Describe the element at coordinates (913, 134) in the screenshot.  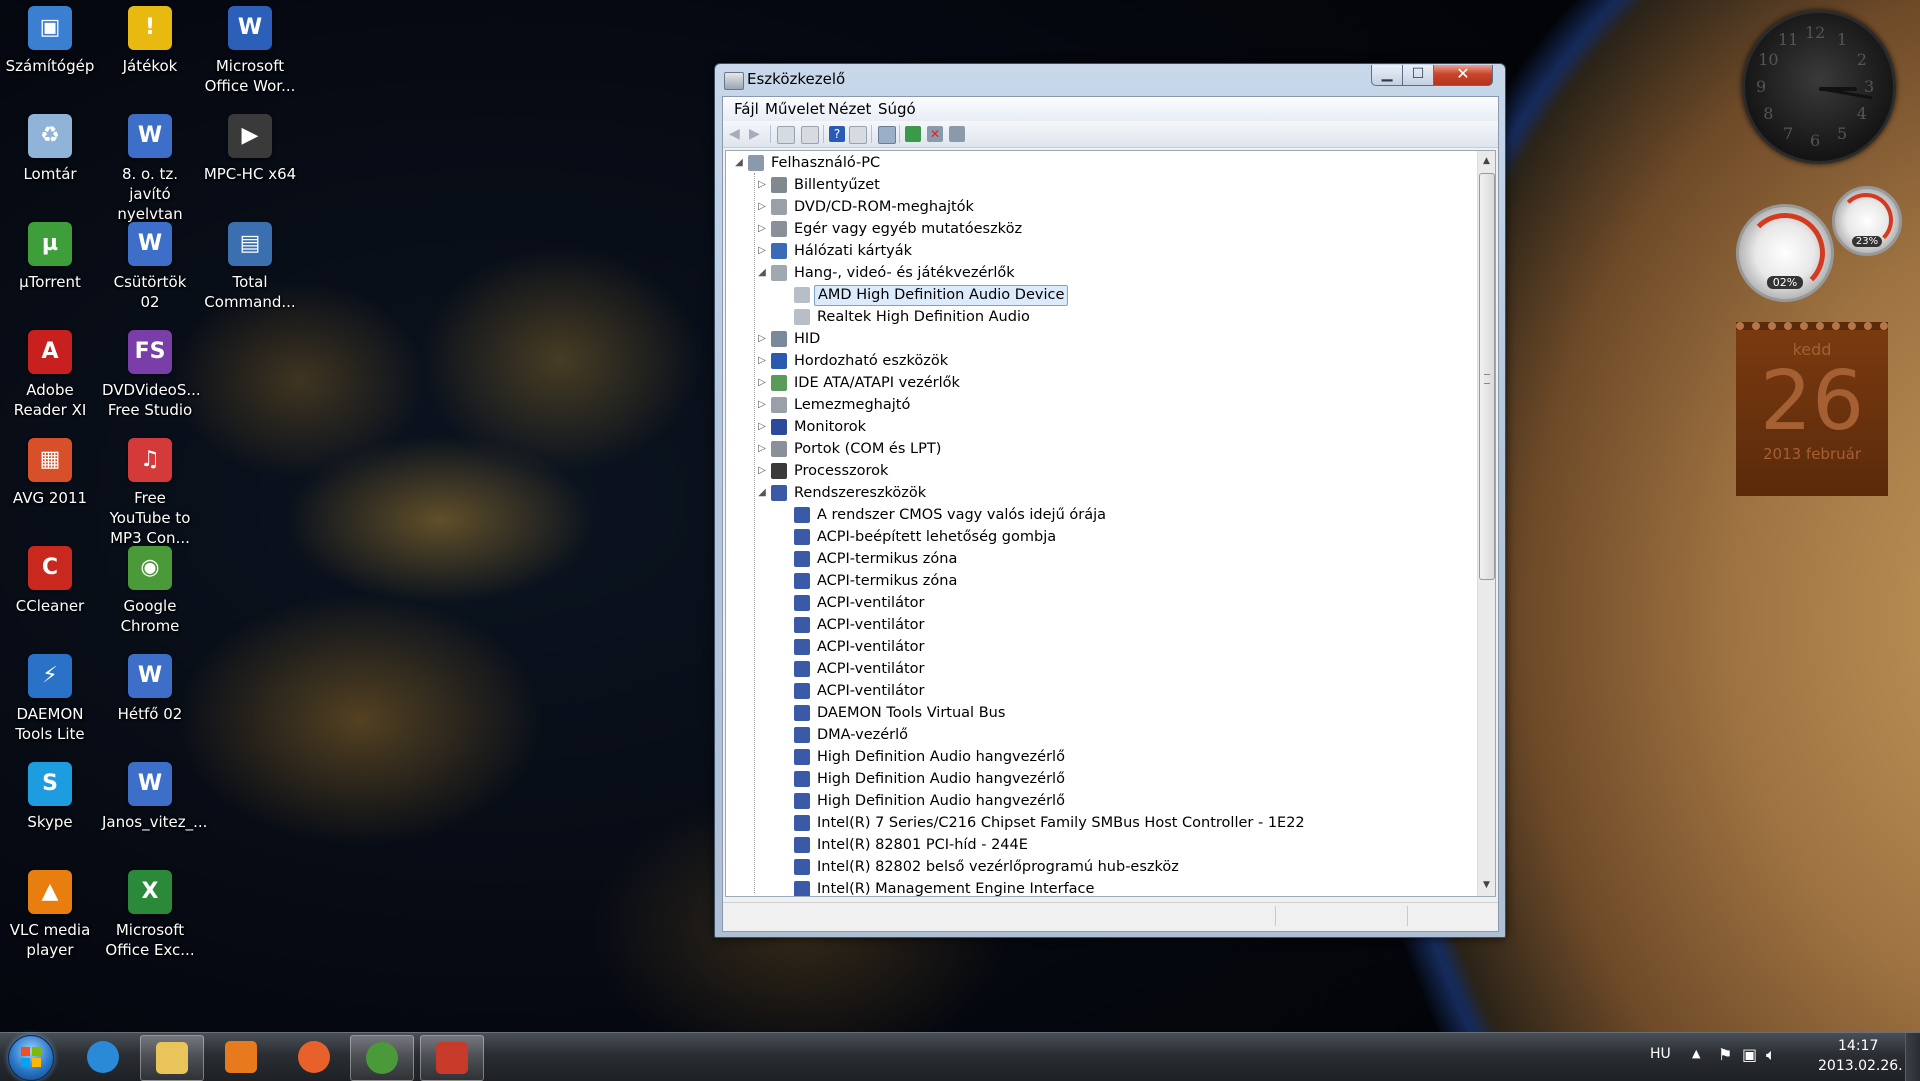
I see `update-driver-icon` at that location.